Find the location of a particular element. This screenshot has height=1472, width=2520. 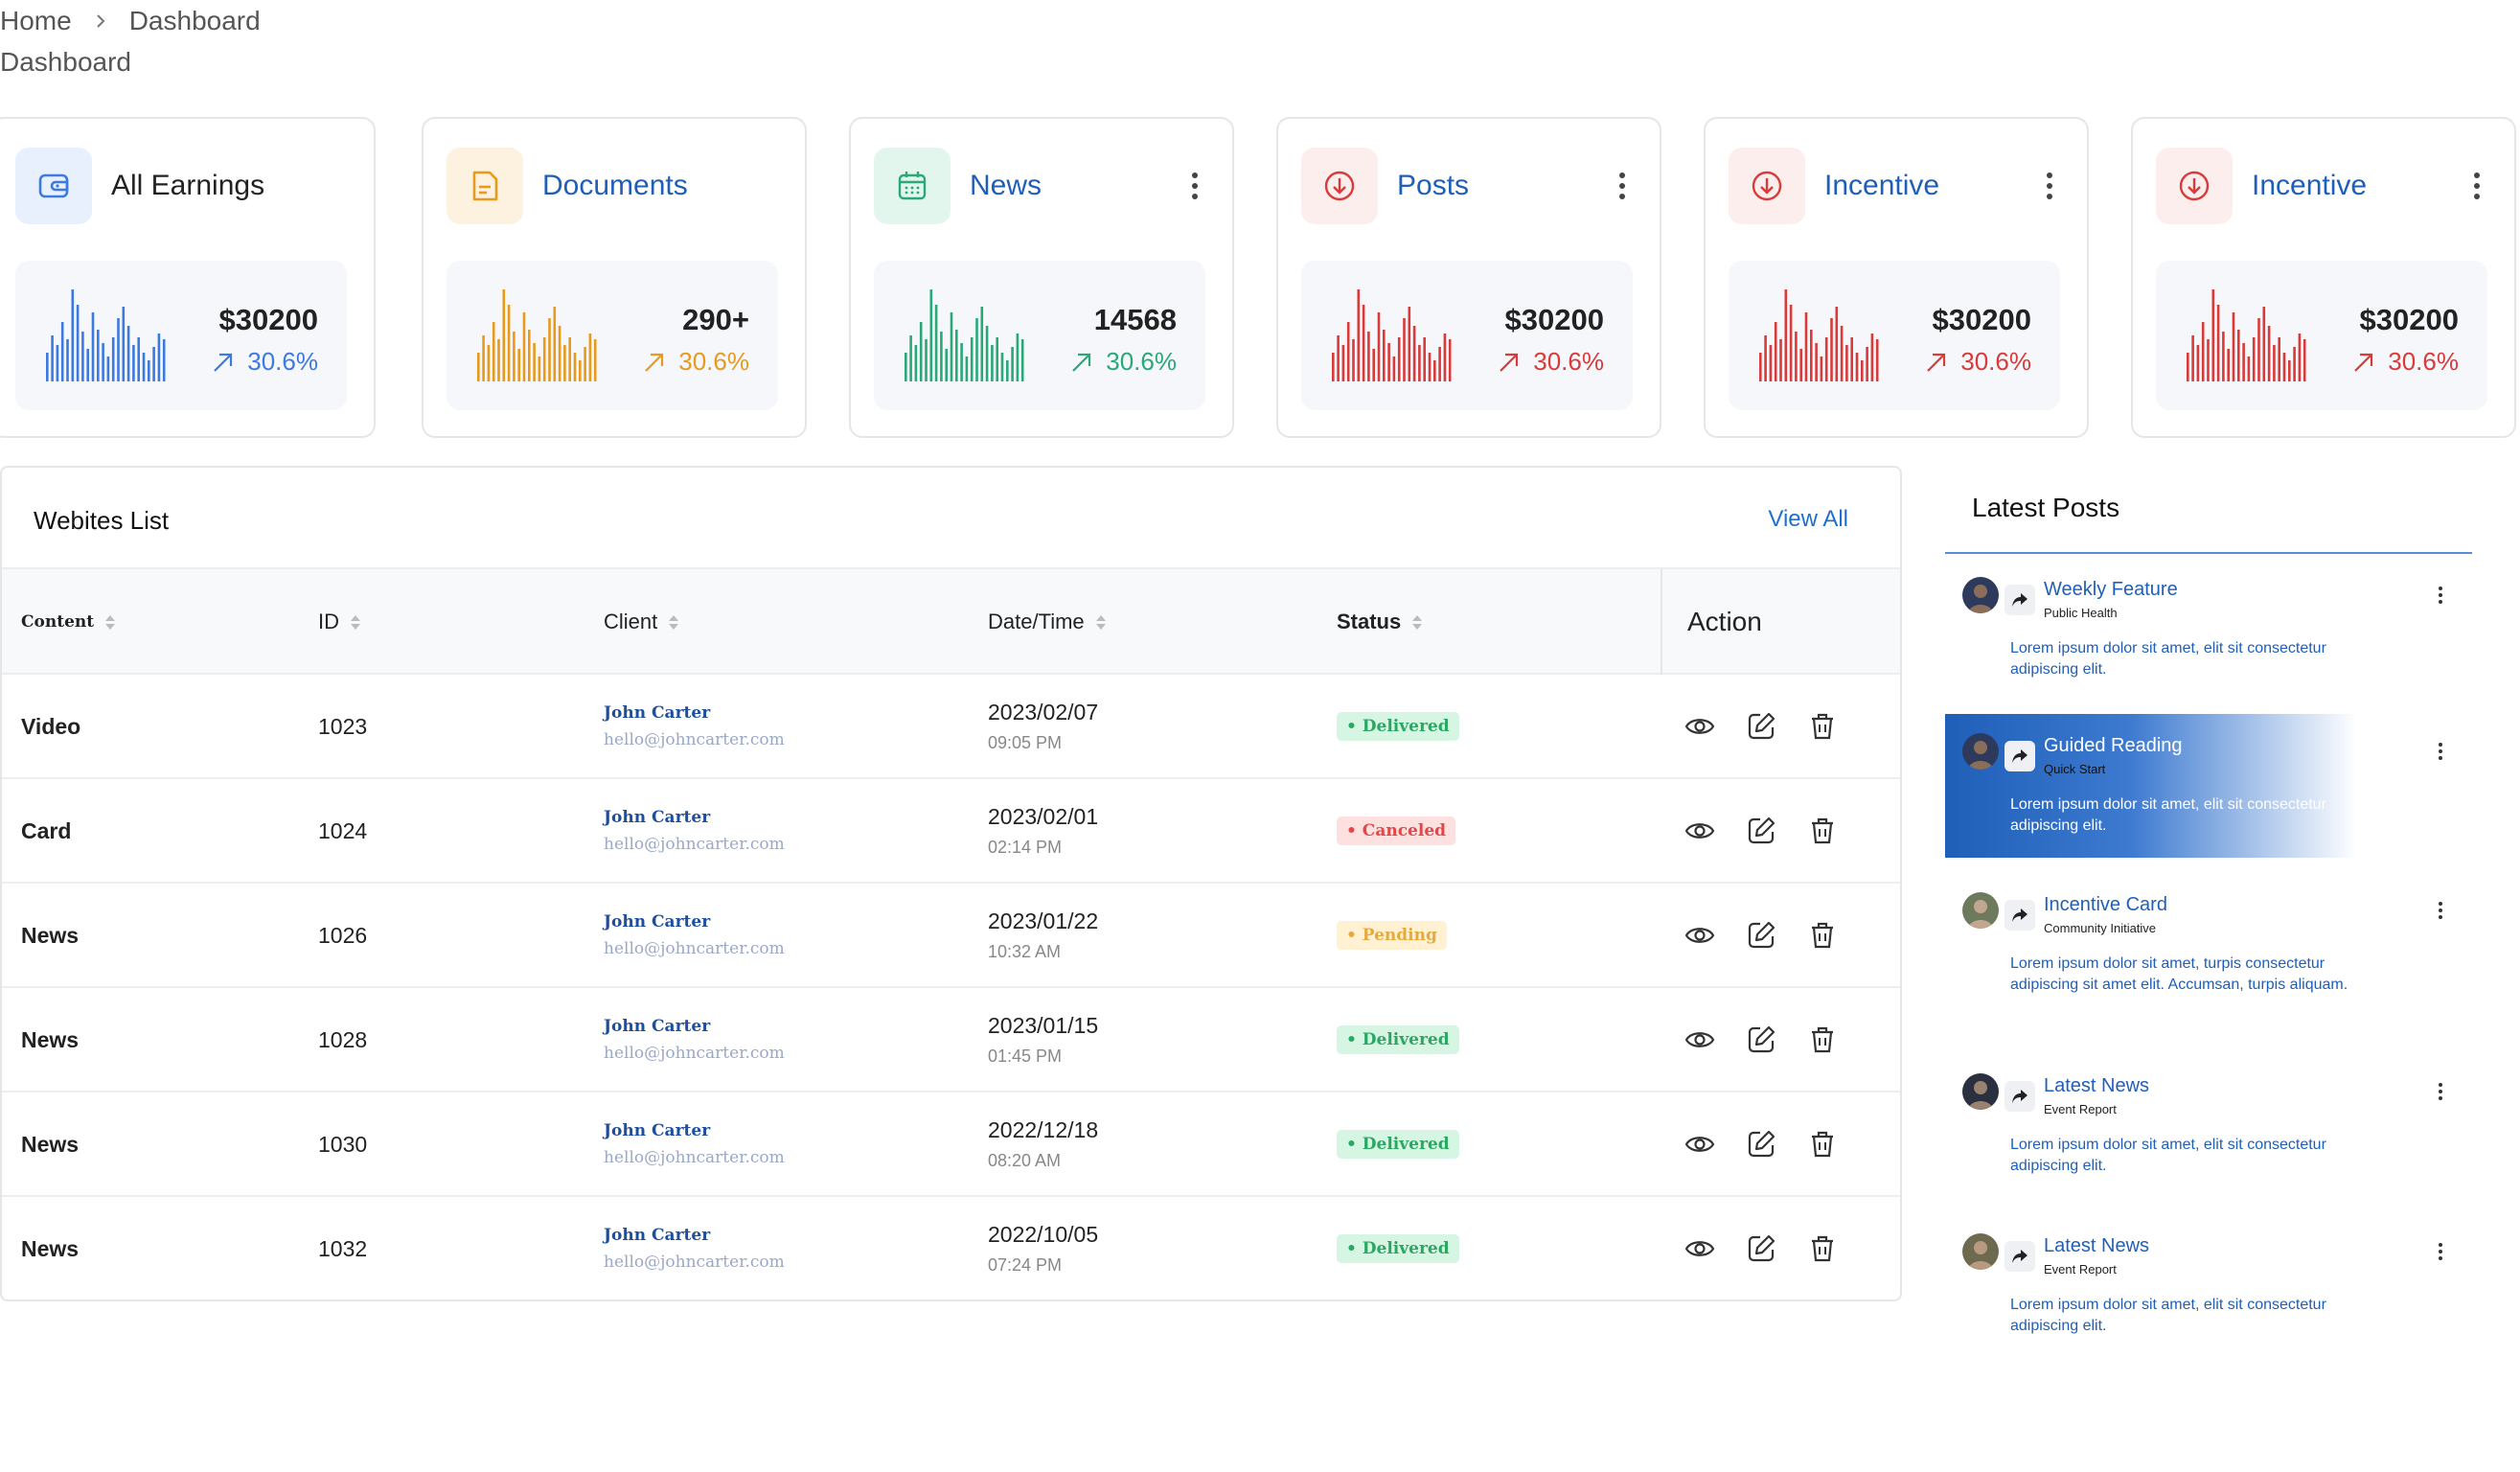

column-header-content: Content is located at coordinates (68, 622).